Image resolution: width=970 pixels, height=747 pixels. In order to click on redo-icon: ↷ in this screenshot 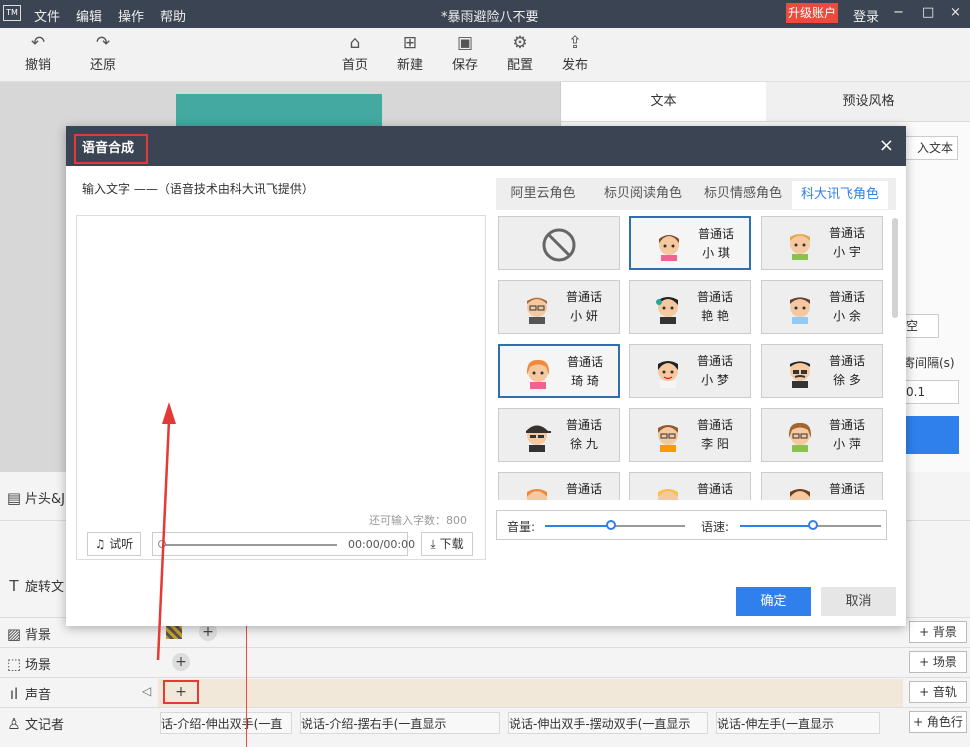, I will do `click(103, 43)`.